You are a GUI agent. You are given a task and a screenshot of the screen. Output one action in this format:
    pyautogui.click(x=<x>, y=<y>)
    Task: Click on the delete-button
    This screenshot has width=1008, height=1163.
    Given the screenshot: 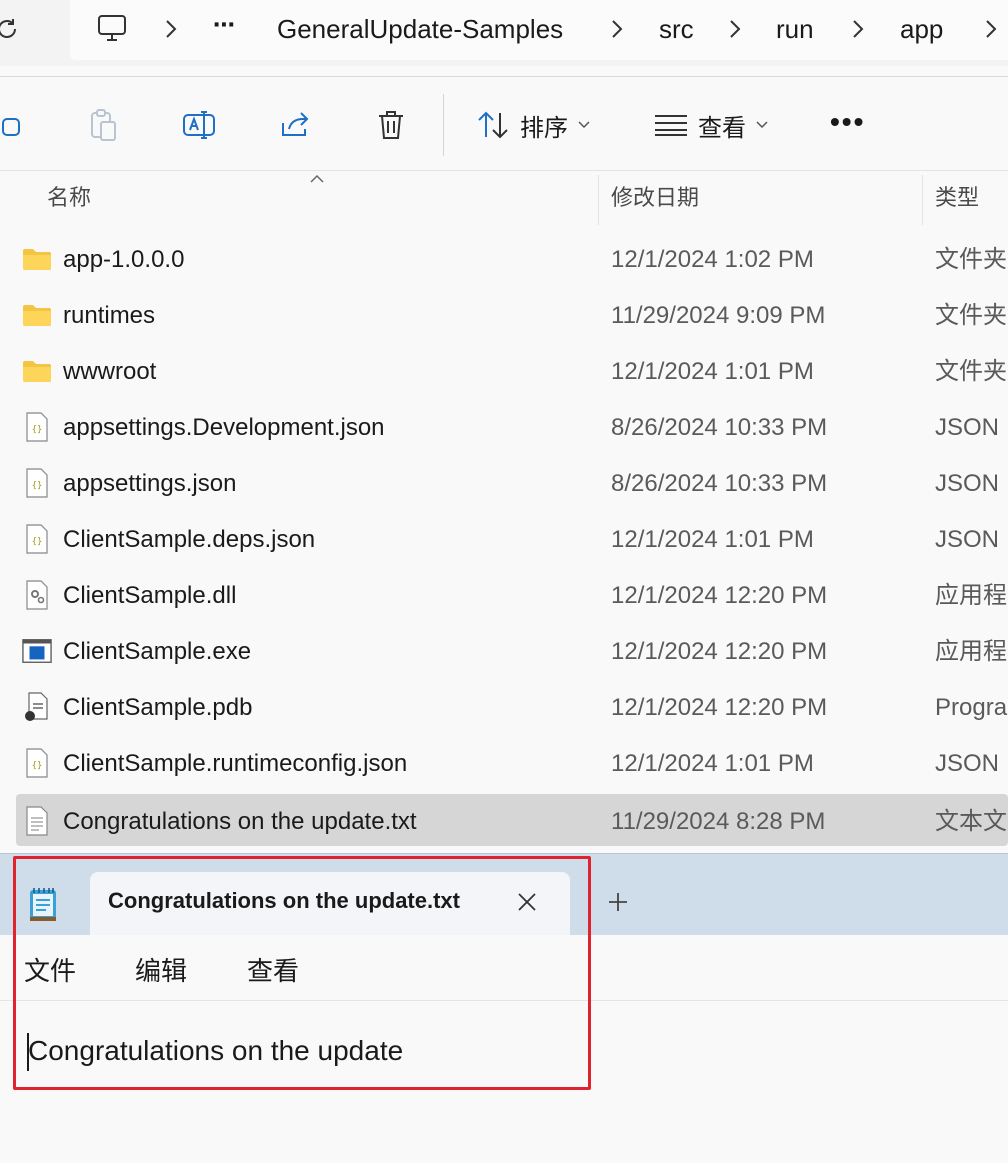 What is the action you would take?
    pyautogui.click(x=391, y=125)
    